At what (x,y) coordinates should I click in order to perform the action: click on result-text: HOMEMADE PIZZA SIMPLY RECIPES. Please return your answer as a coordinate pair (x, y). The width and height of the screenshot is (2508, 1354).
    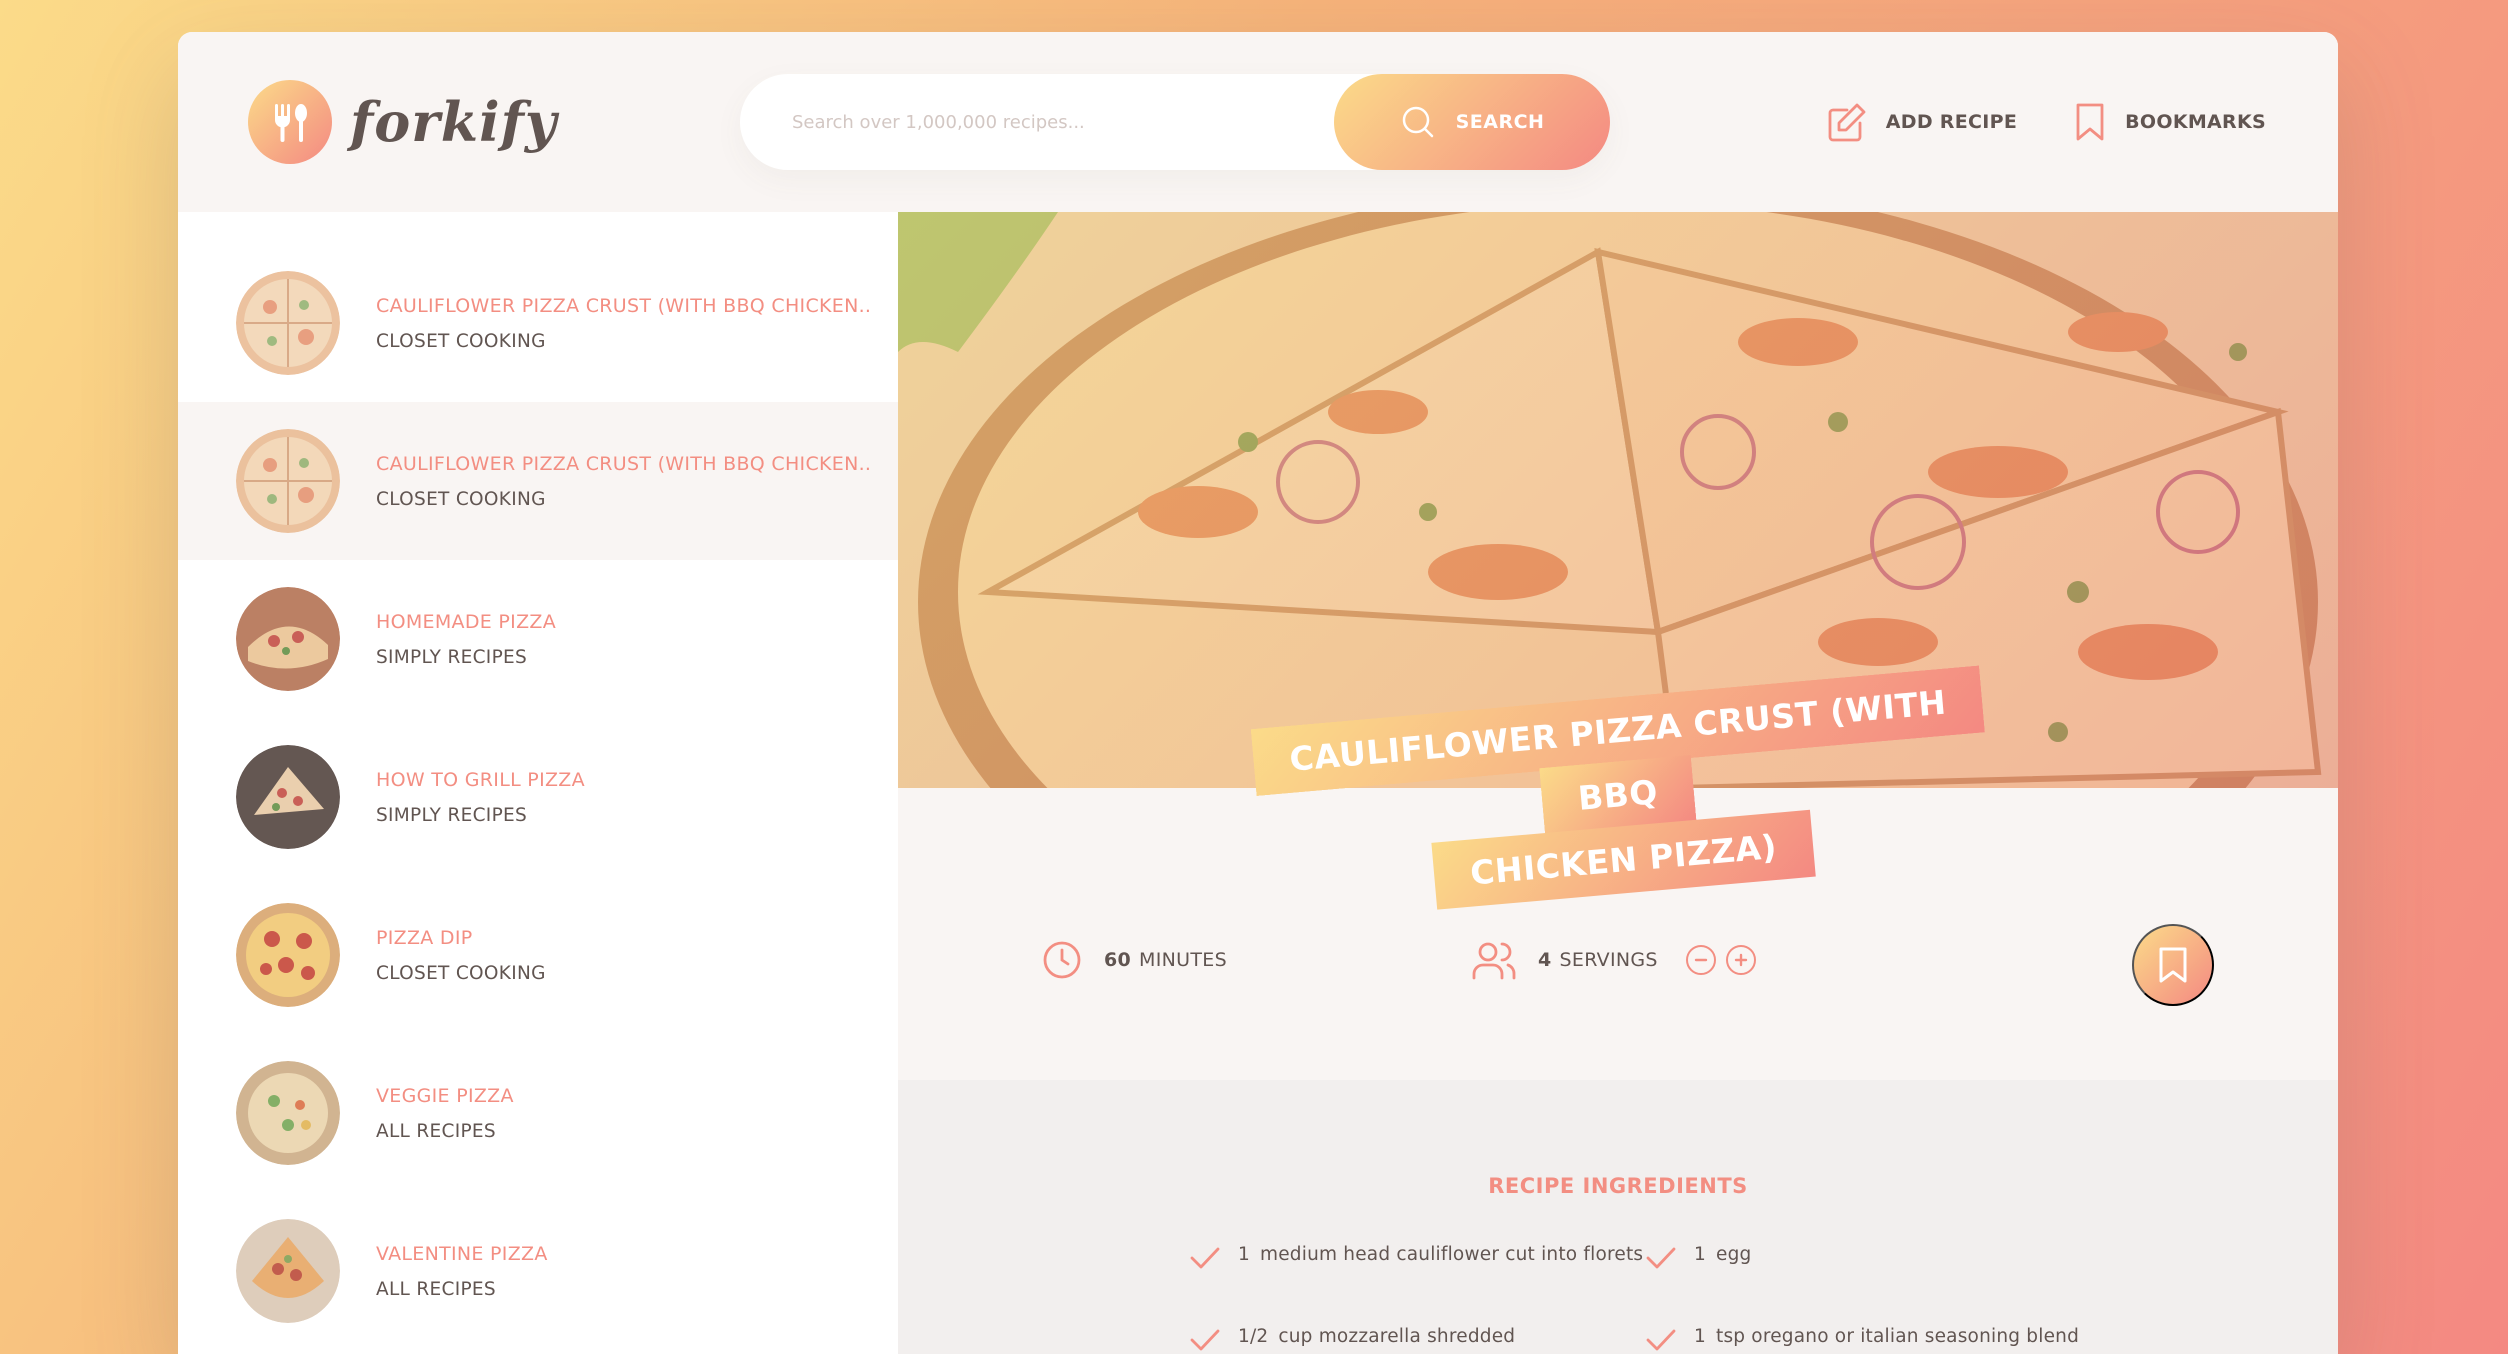
    Looking at the image, I should click on (466, 639).